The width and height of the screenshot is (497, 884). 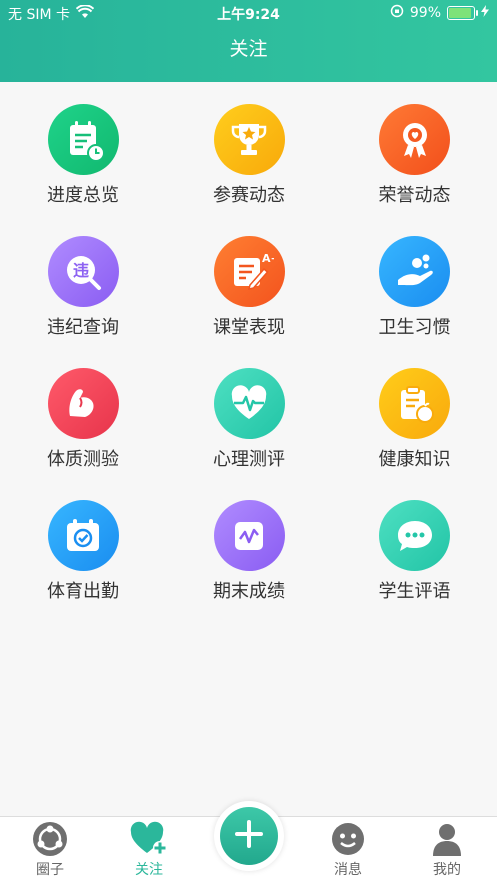 I want to click on violation-search-icon: 违, so click(x=83, y=271).